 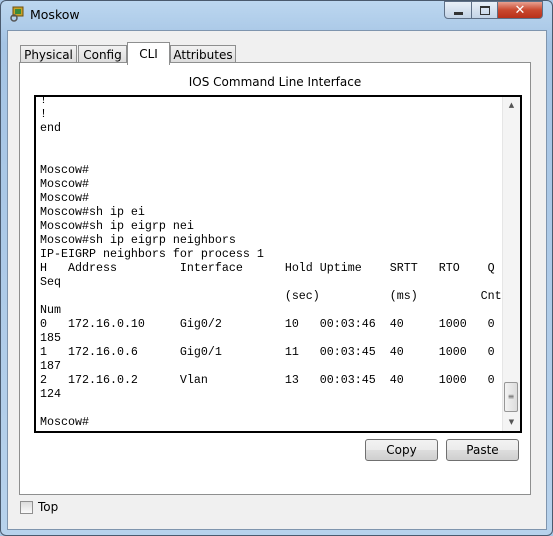 I want to click on terminal-line: (sec) (ms) Cnt, so click(x=271, y=296).